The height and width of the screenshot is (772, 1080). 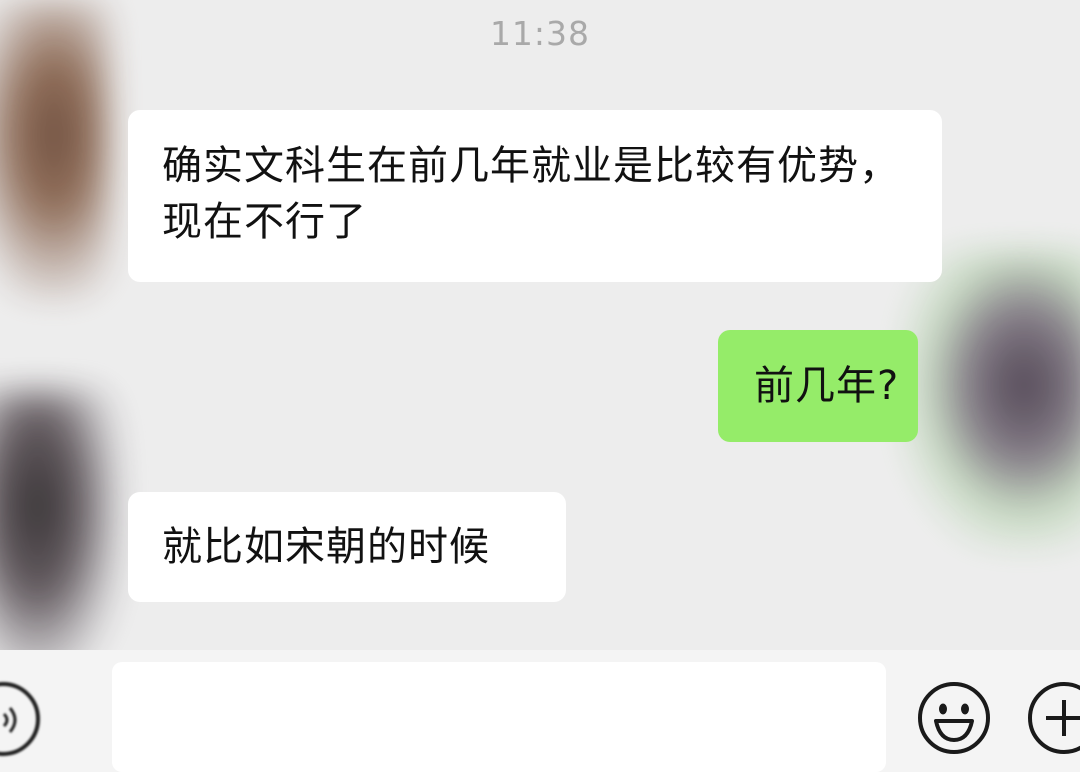 What do you see at coordinates (827, 386) in the screenshot?
I see `message-text: 前几年?` at bounding box center [827, 386].